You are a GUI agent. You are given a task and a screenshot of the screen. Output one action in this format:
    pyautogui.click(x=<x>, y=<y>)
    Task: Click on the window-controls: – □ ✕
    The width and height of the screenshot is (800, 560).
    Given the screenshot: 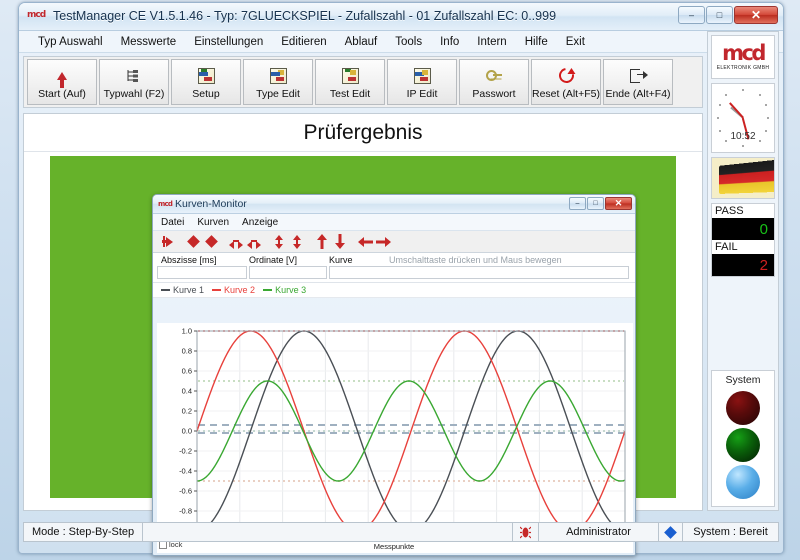 What is the action you would take?
    pyautogui.click(x=727, y=15)
    